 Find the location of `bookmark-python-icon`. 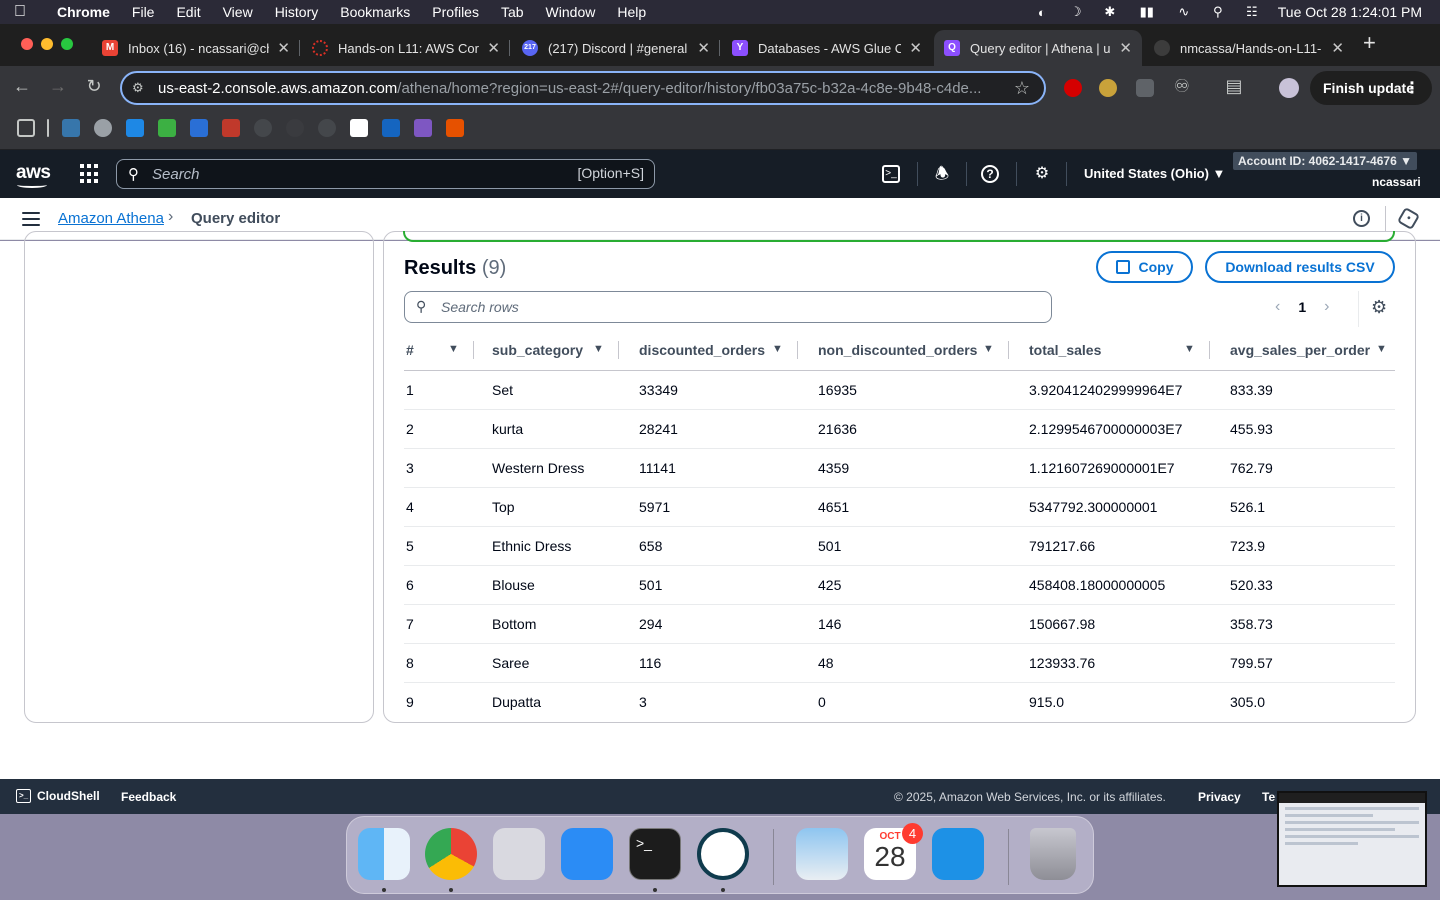

bookmark-python-icon is located at coordinates (71, 128).